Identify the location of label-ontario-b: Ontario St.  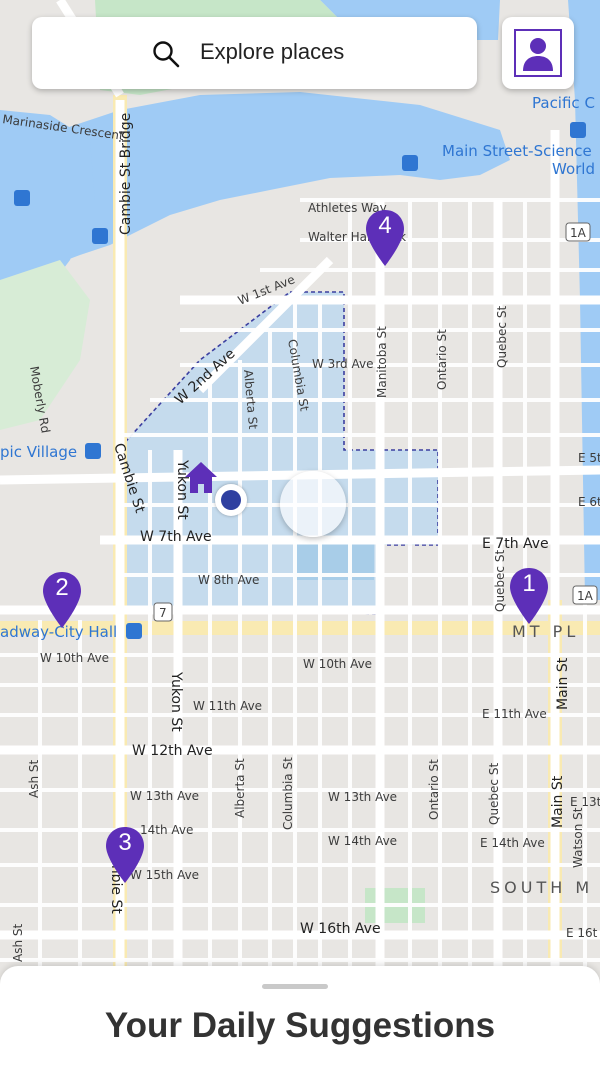
(434, 789).